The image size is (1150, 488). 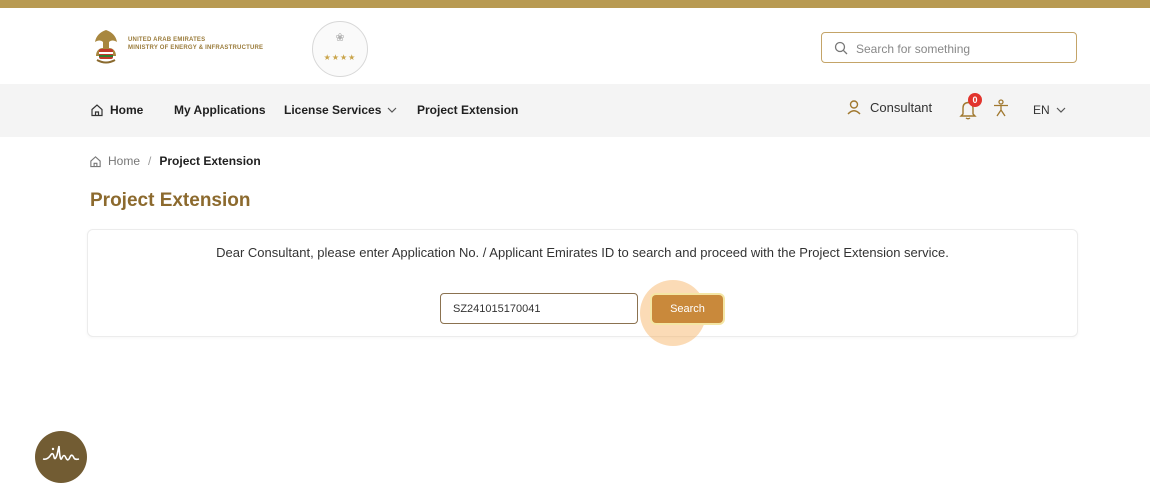 I want to click on notification-count-badge: 0, so click(x=975, y=100).